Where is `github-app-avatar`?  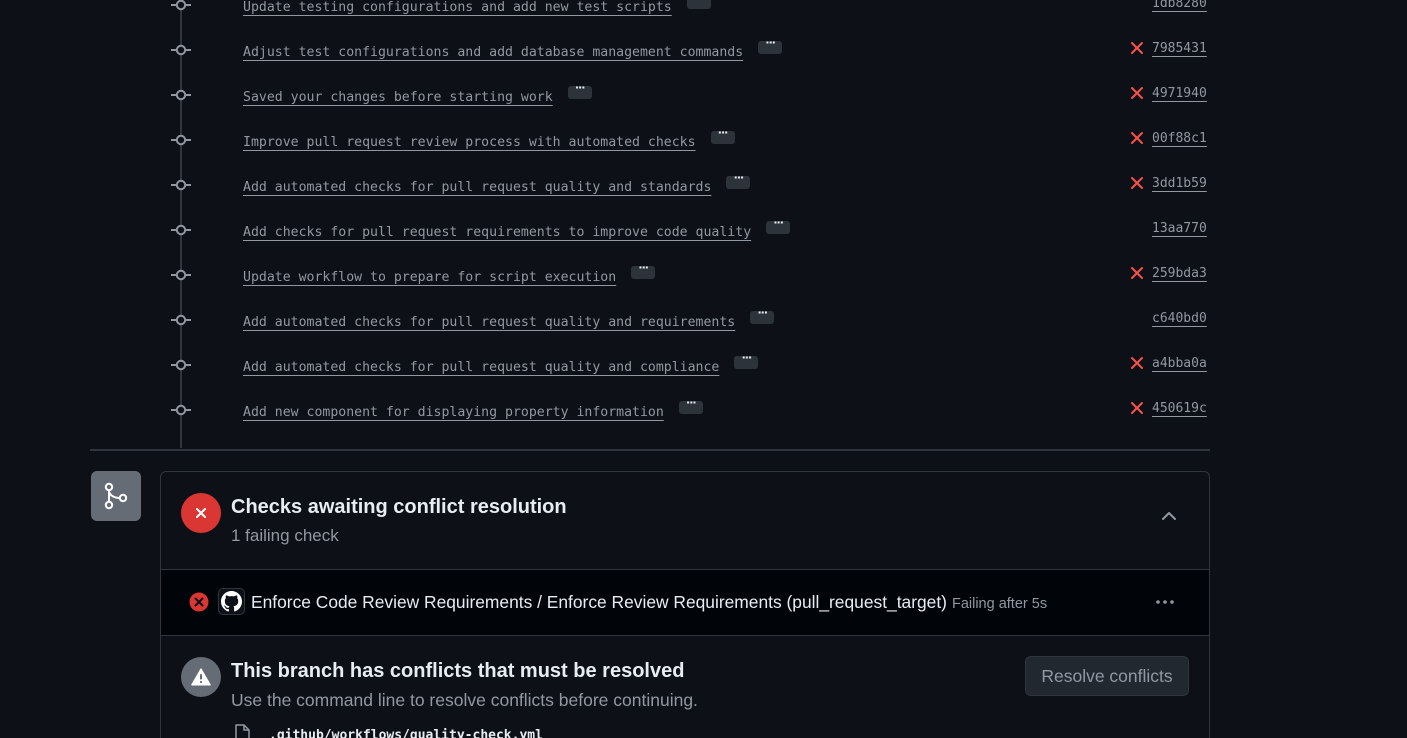
github-app-avatar is located at coordinates (231, 601).